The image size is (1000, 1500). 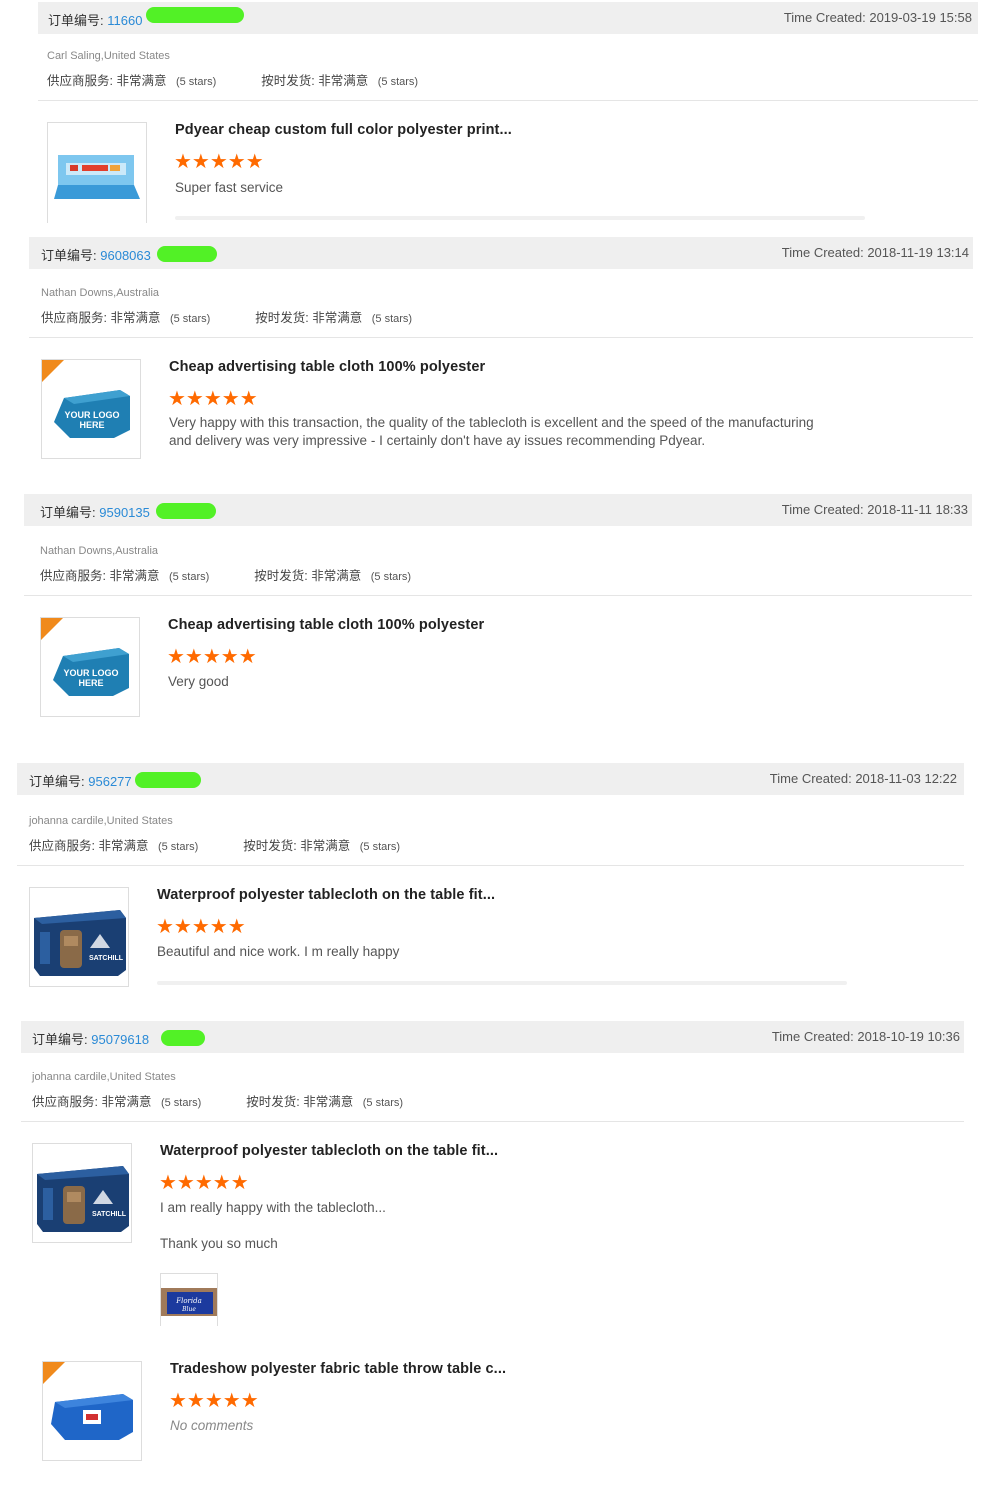 I want to click on order-number-link: 9608063, so click(x=125, y=255).